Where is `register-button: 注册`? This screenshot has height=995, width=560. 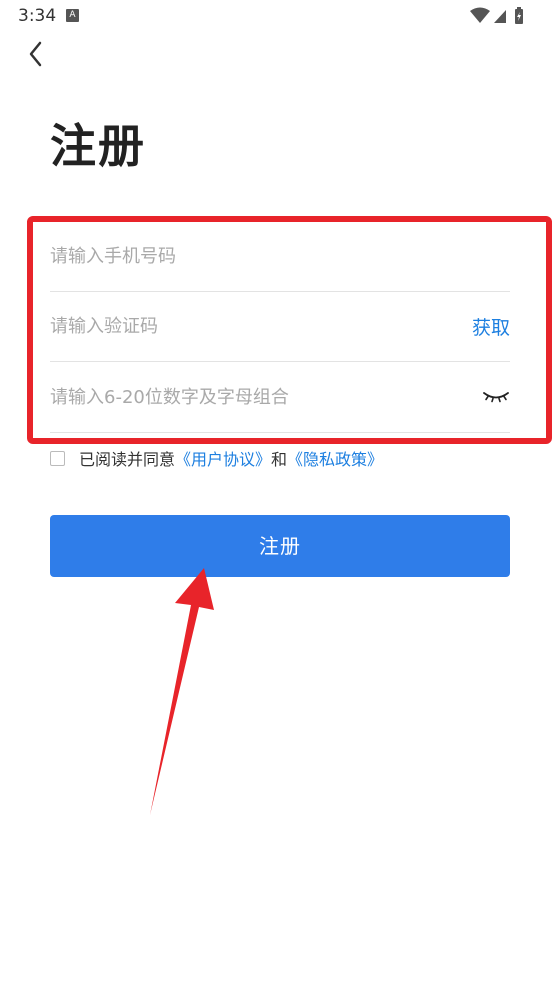
register-button: 注册 is located at coordinates (280, 546).